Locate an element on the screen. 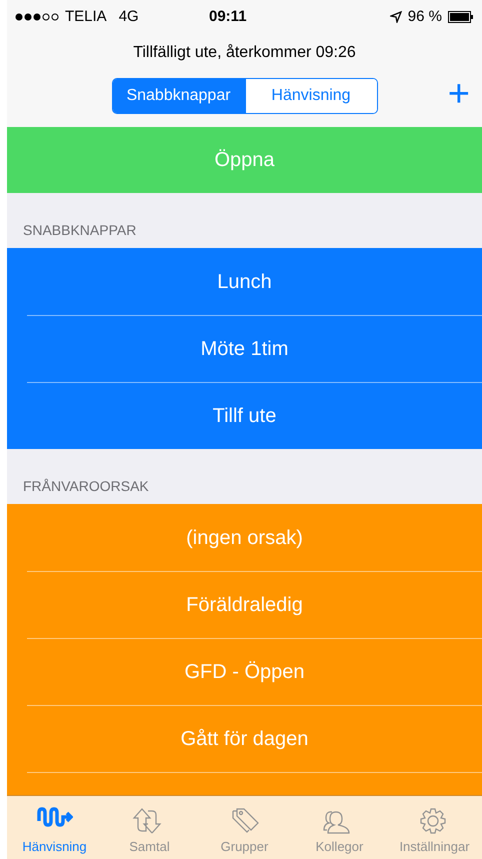 The image size is (482, 859). add-button: + is located at coordinates (459, 94).